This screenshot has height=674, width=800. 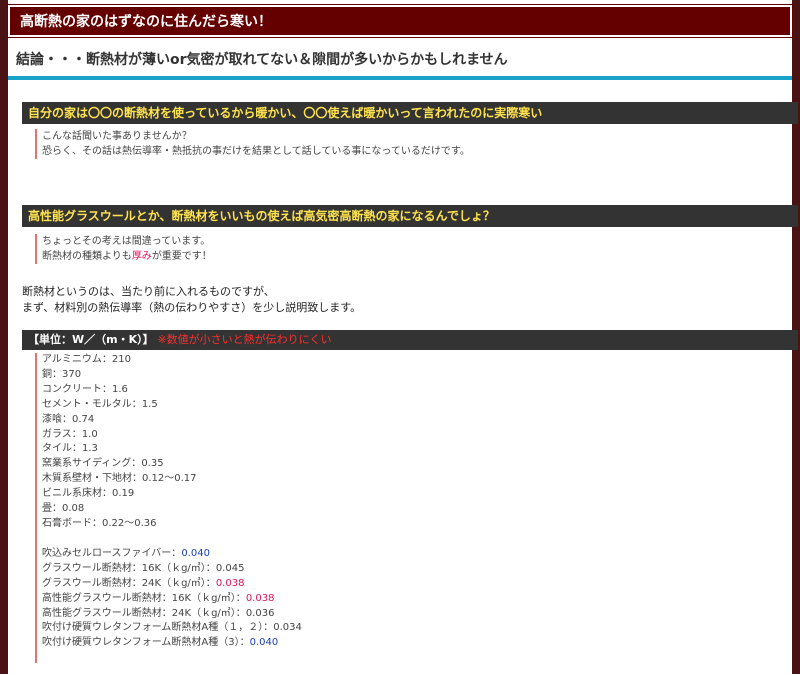 I want to click on material-name: 吹込みセルロースファイバー：, so click(x=112, y=553).